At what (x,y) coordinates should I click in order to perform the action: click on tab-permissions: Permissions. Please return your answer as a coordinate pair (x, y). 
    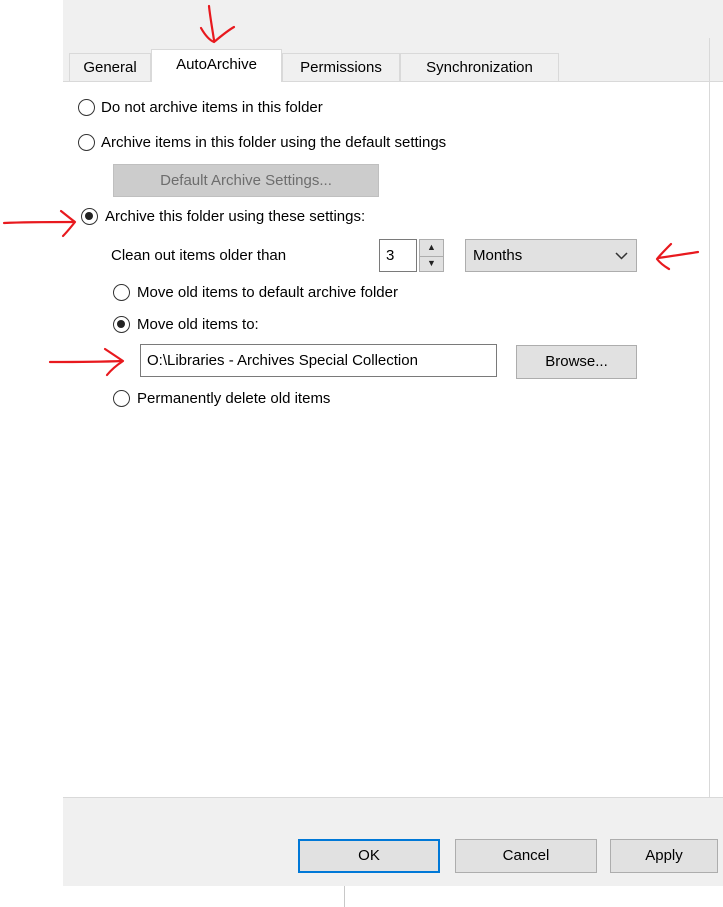
    Looking at the image, I should click on (341, 67).